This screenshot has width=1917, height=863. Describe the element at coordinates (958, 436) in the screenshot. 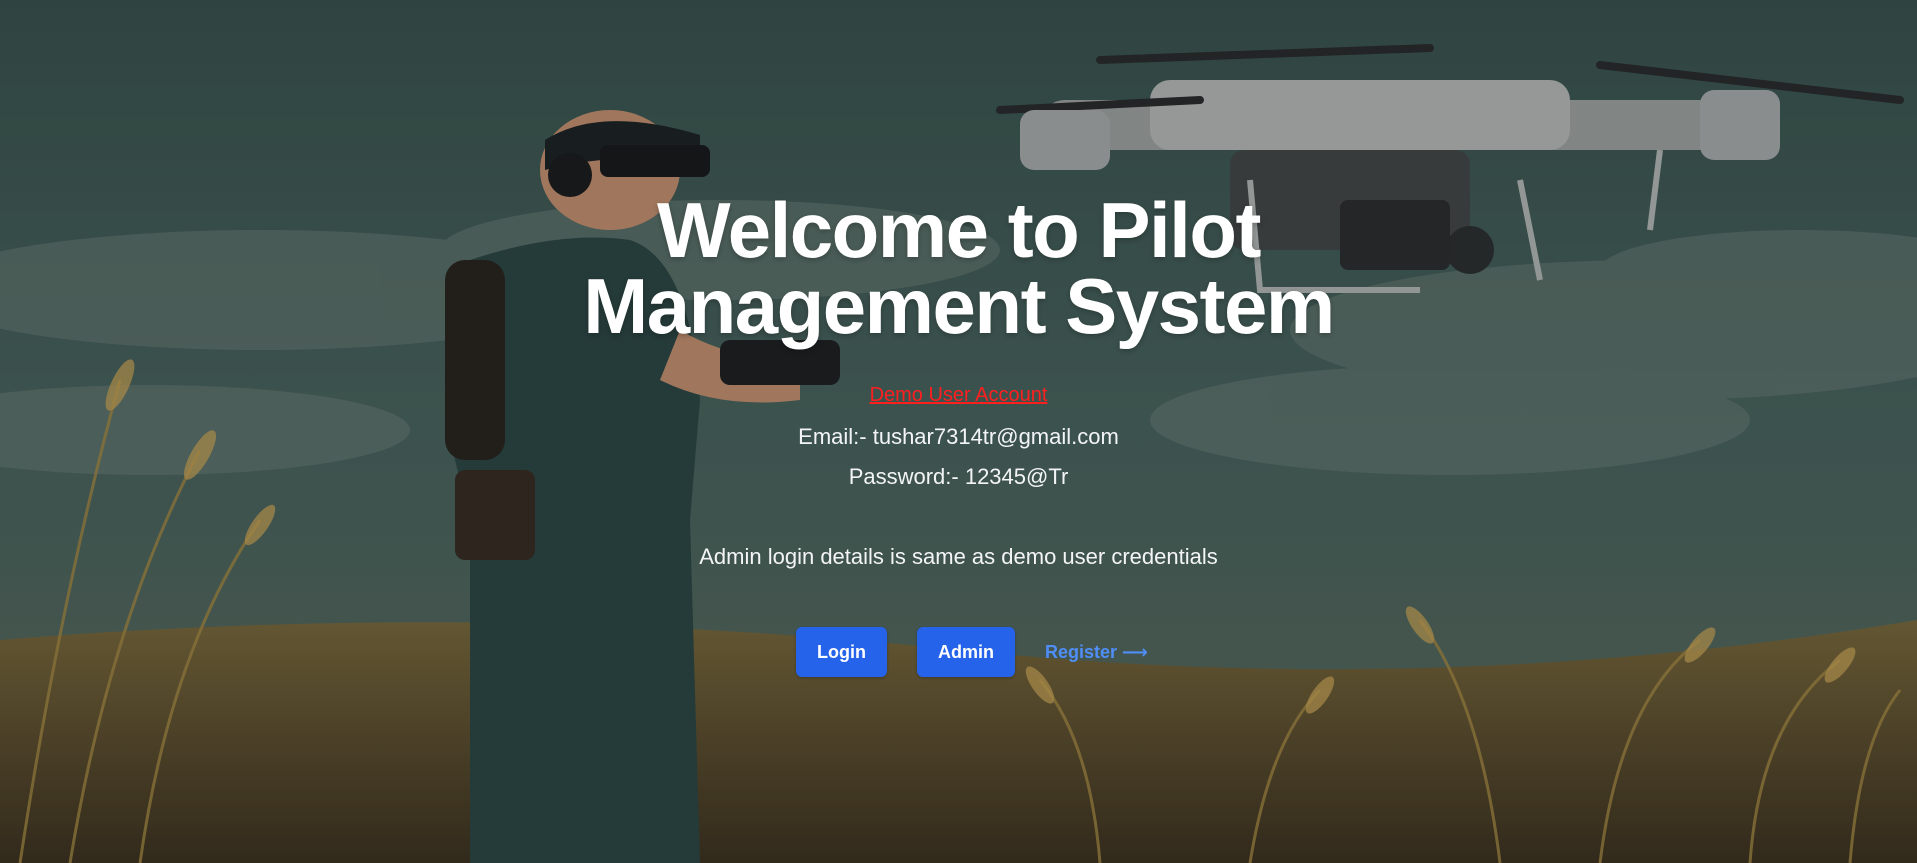

I see `demo-email-text: Email:- tushar7314tr@gmail.com` at that location.